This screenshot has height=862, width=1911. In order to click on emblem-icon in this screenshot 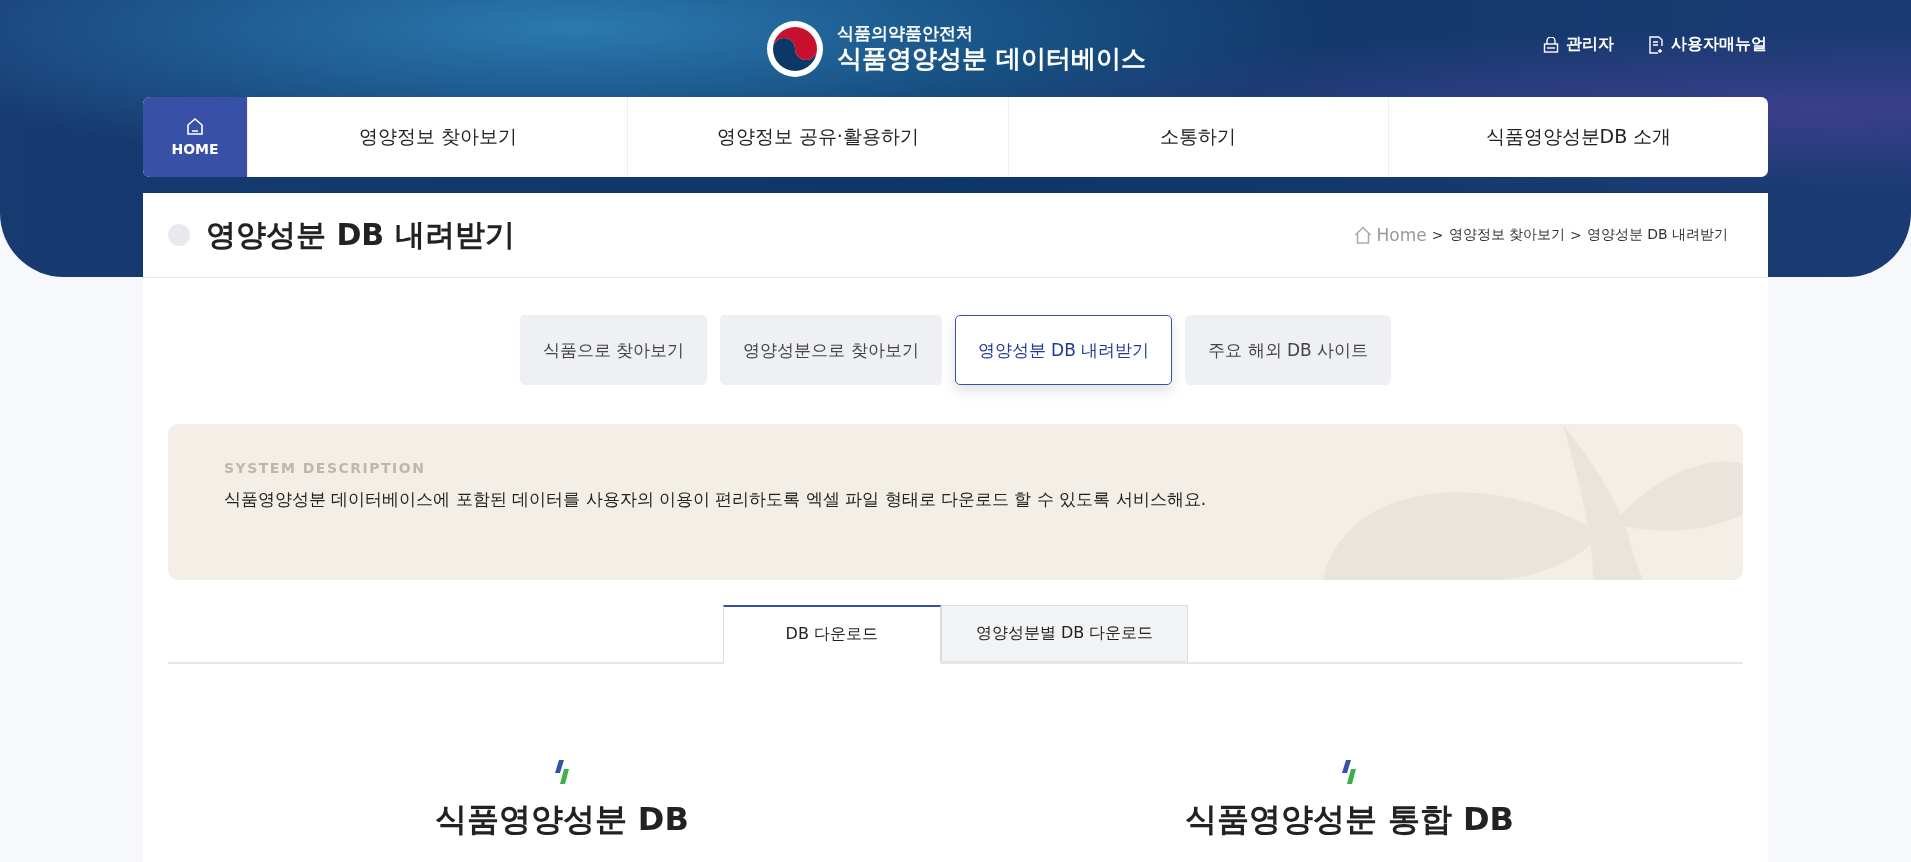, I will do `click(795, 48)`.